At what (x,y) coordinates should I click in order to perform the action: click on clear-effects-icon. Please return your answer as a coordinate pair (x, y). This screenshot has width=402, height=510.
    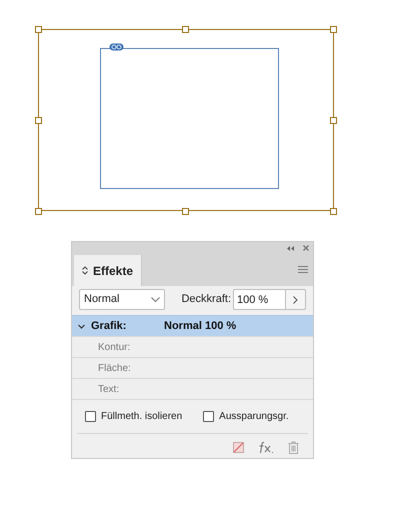
    Looking at the image, I should click on (238, 447).